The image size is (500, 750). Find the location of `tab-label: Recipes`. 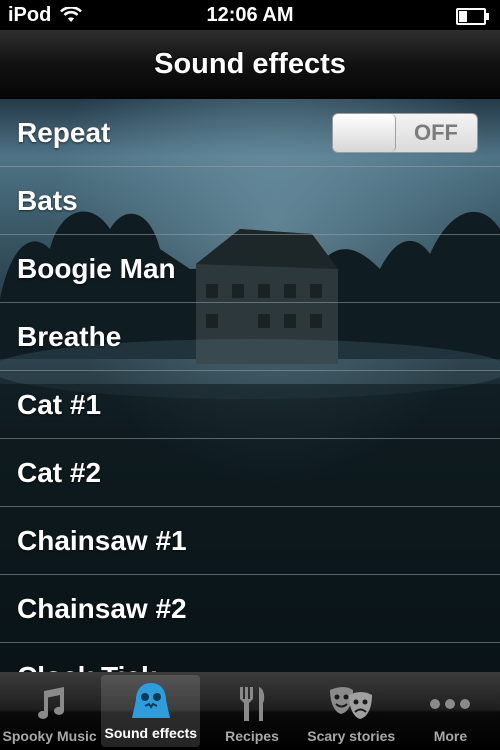

tab-label: Recipes is located at coordinates (252, 736).